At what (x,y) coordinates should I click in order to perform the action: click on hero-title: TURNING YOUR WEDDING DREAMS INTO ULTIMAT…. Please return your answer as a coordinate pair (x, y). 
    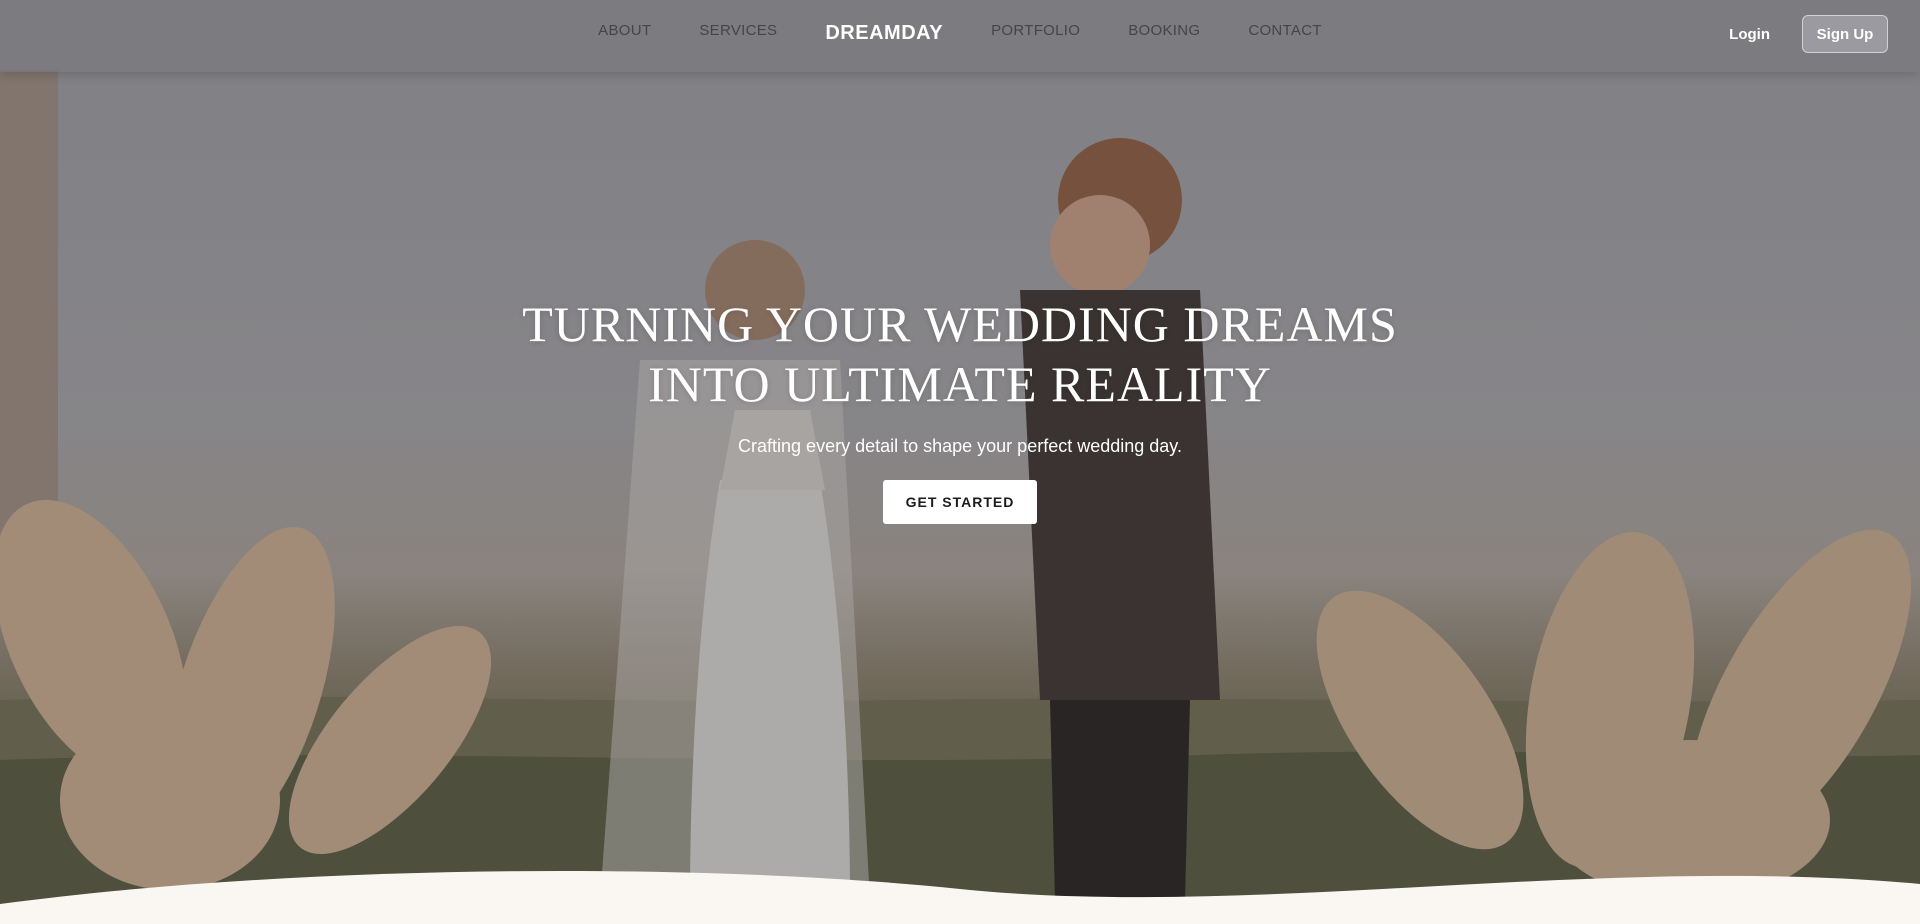
    Looking at the image, I should click on (960, 354).